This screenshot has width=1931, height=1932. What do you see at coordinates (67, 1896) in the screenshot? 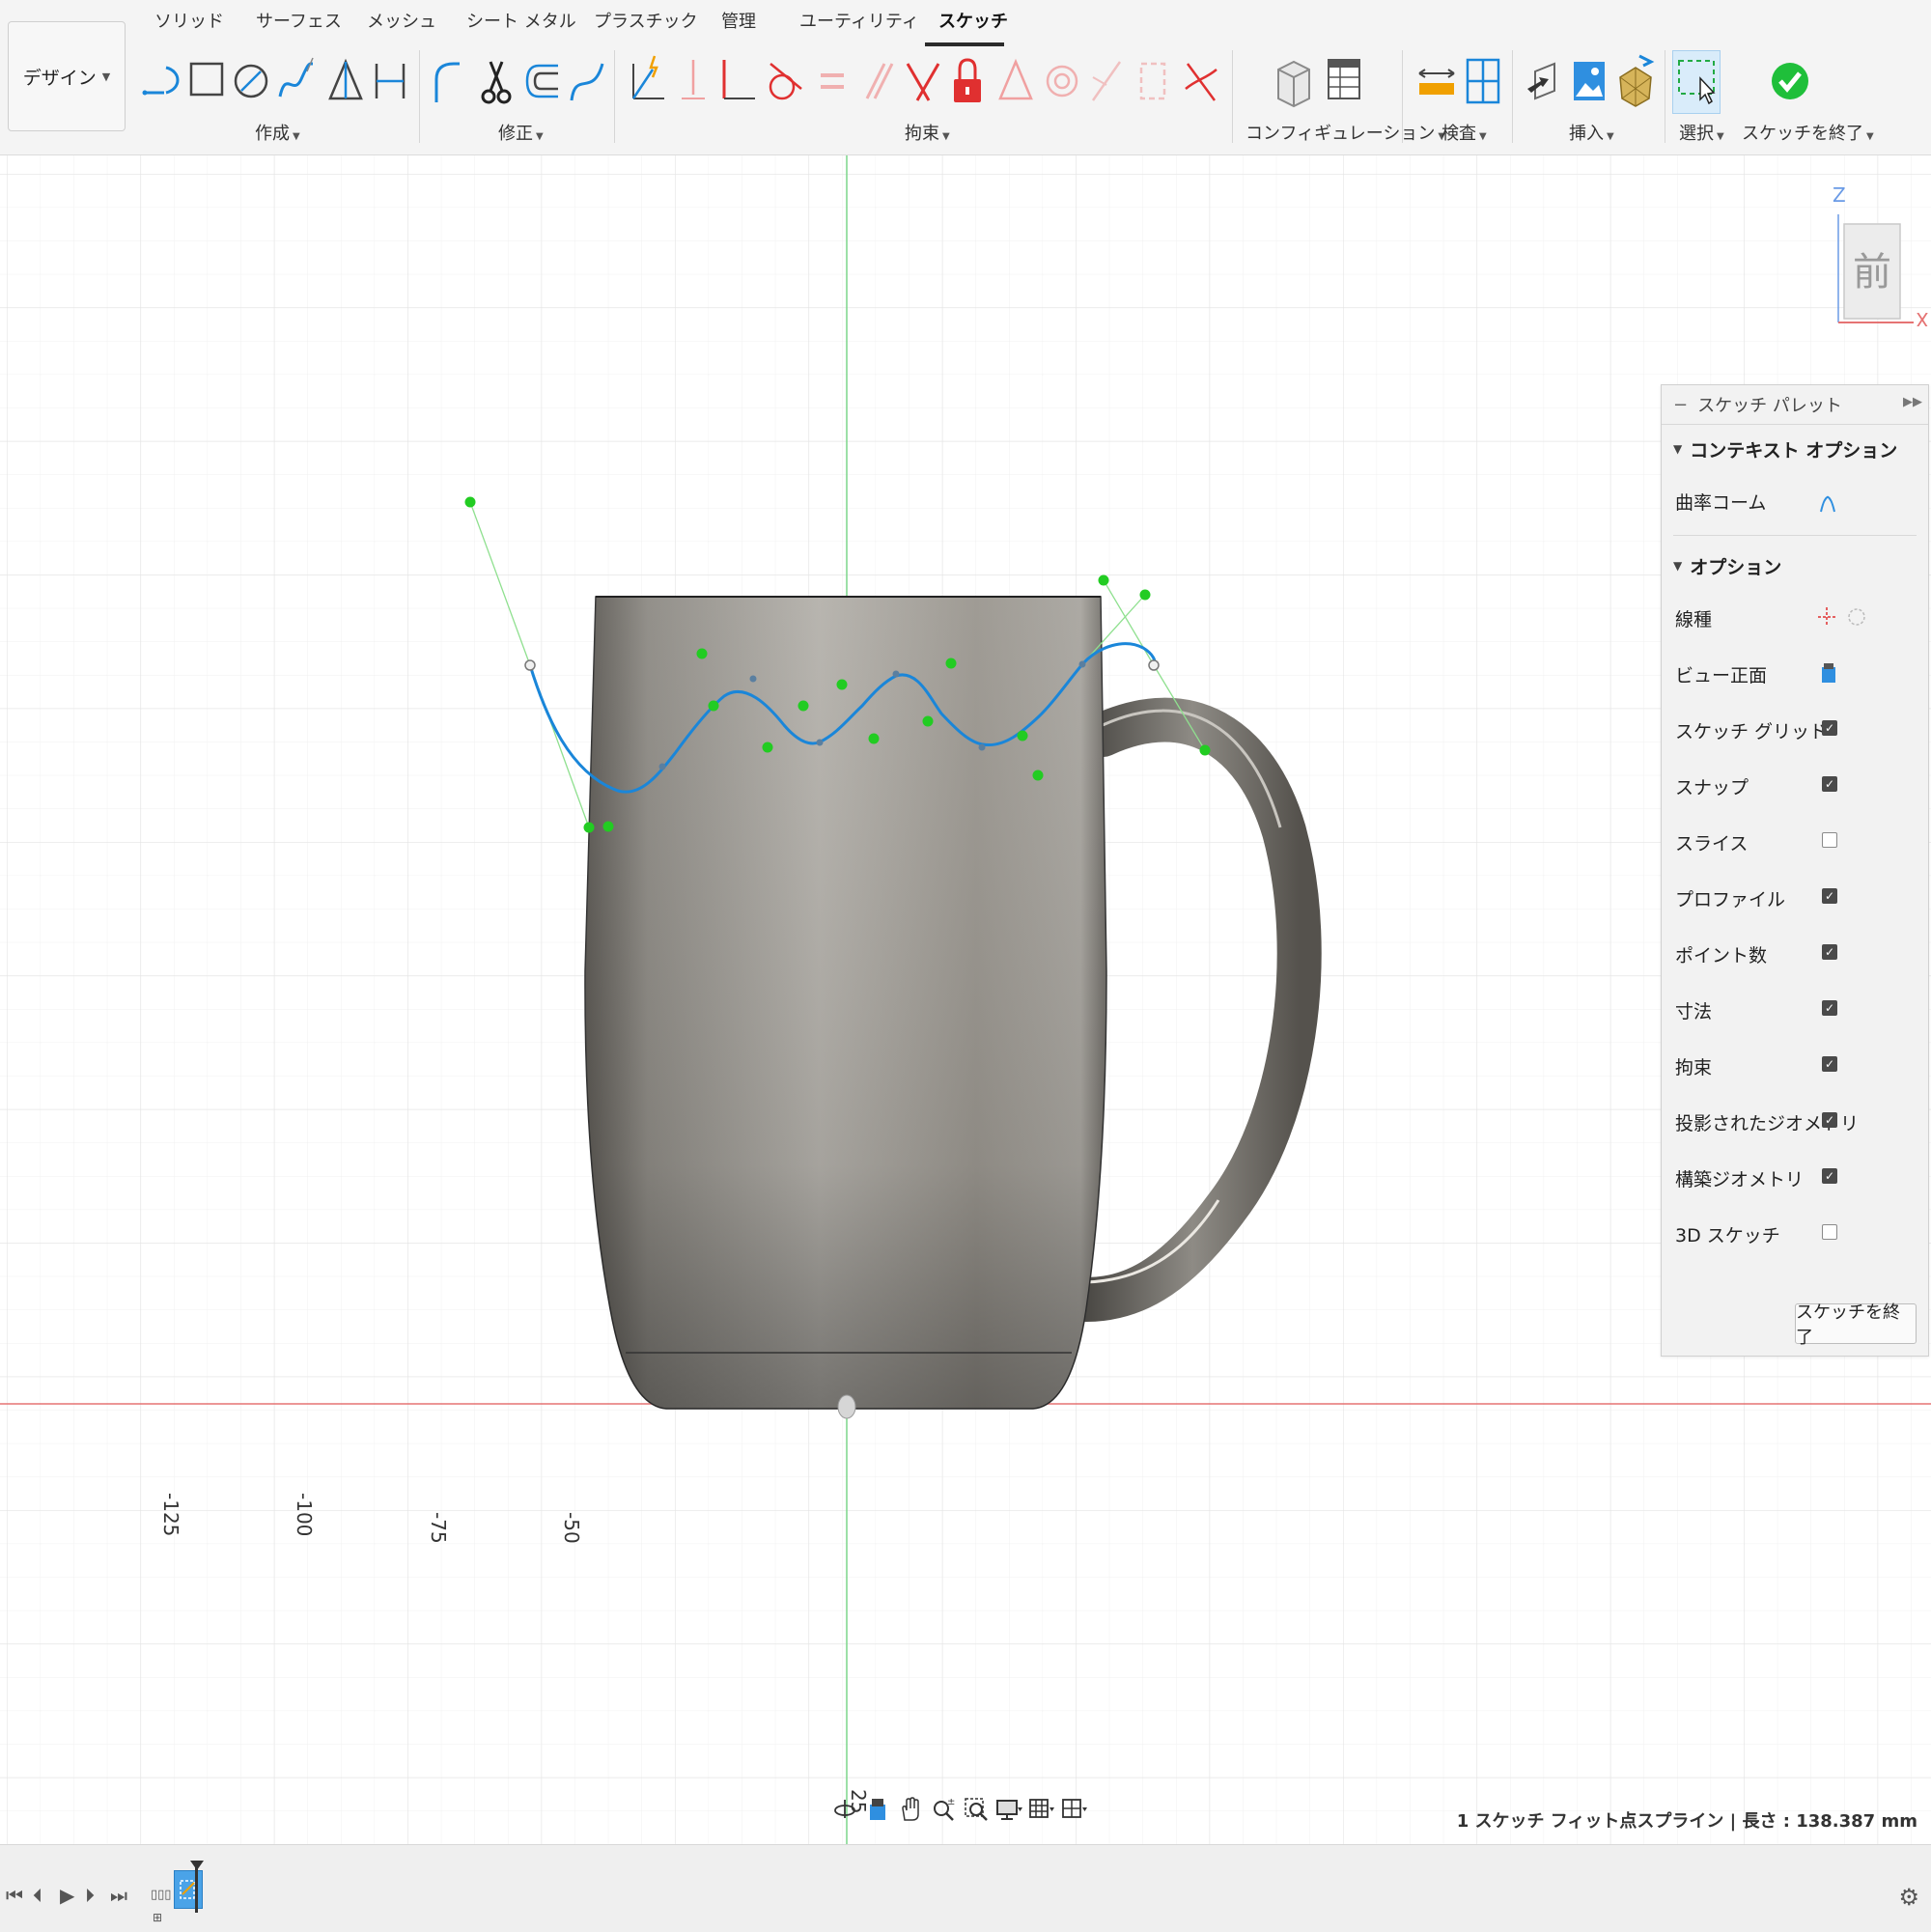
I see `play-icon: ▶` at bounding box center [67, 1896].